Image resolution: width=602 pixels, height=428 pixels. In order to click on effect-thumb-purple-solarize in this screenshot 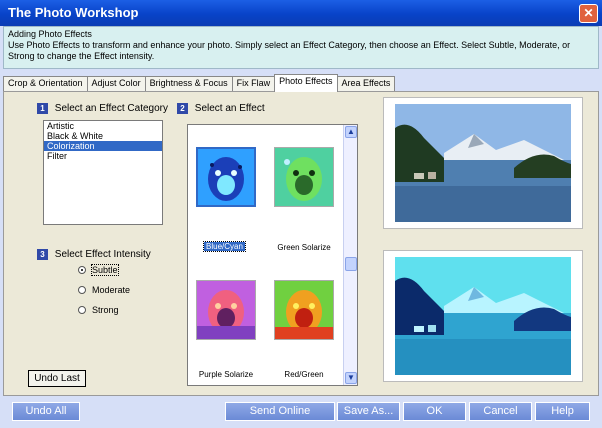, I will do `click(226, 310)`.